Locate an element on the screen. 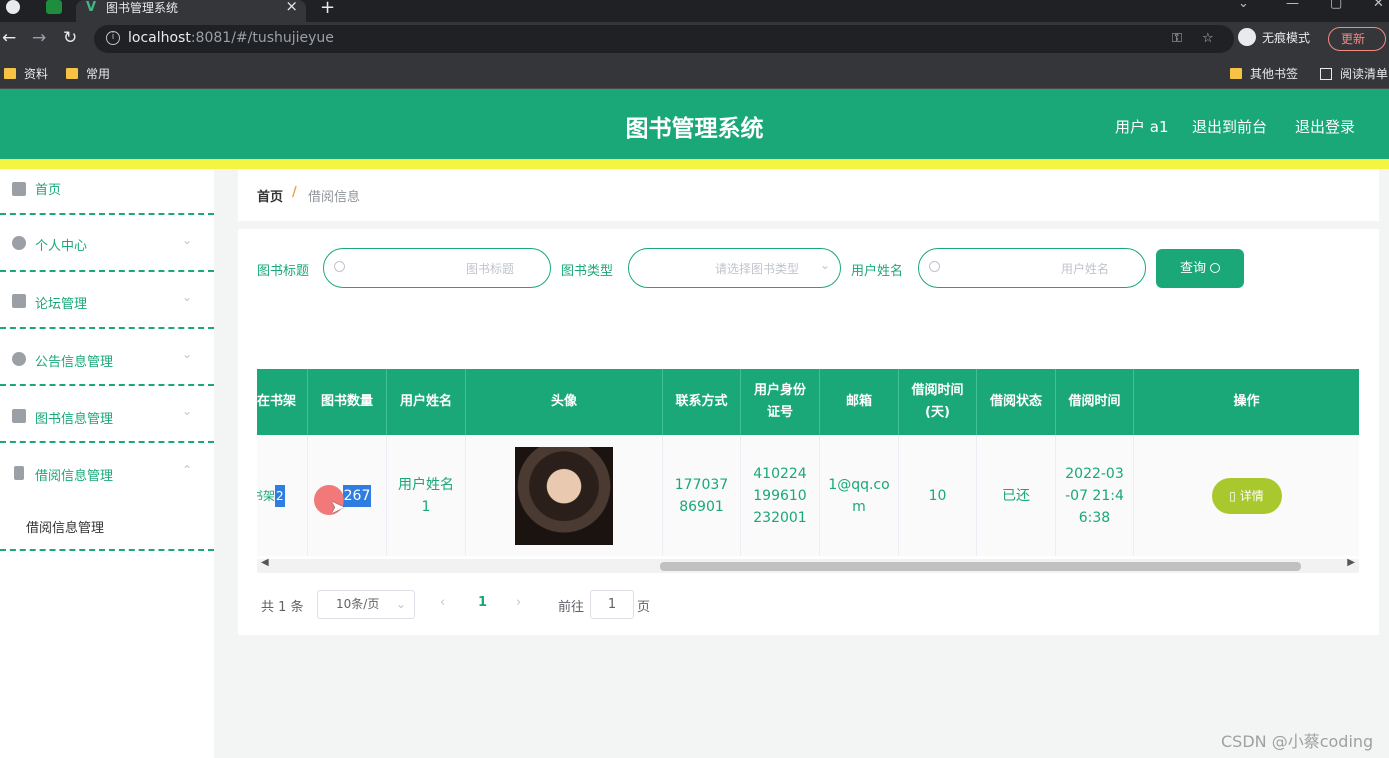 The height and width of the screenshot is (758, 1389). scroll-right-icon: ▶ is located at coordinates (1351, 562).